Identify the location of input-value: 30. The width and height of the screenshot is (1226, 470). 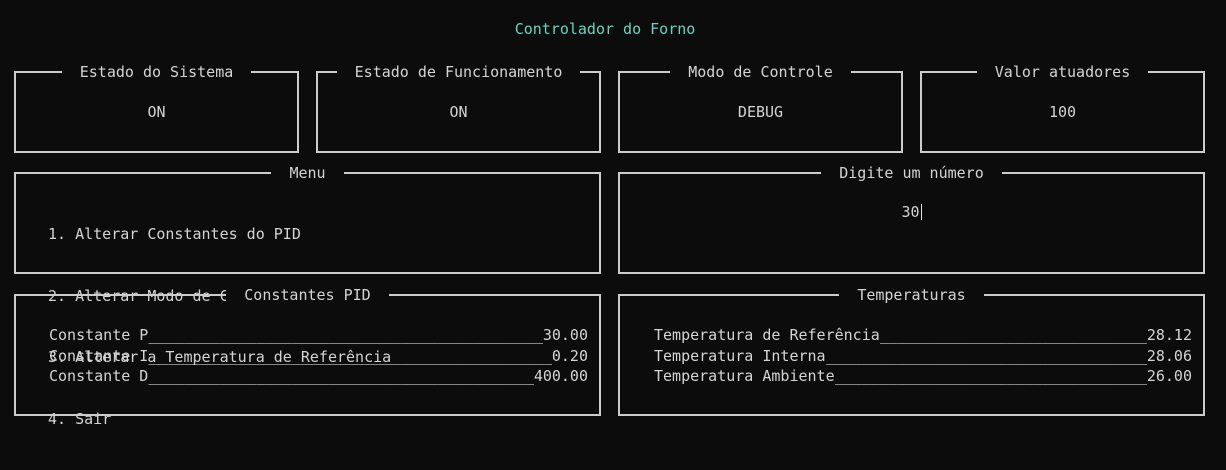
(910, 212).